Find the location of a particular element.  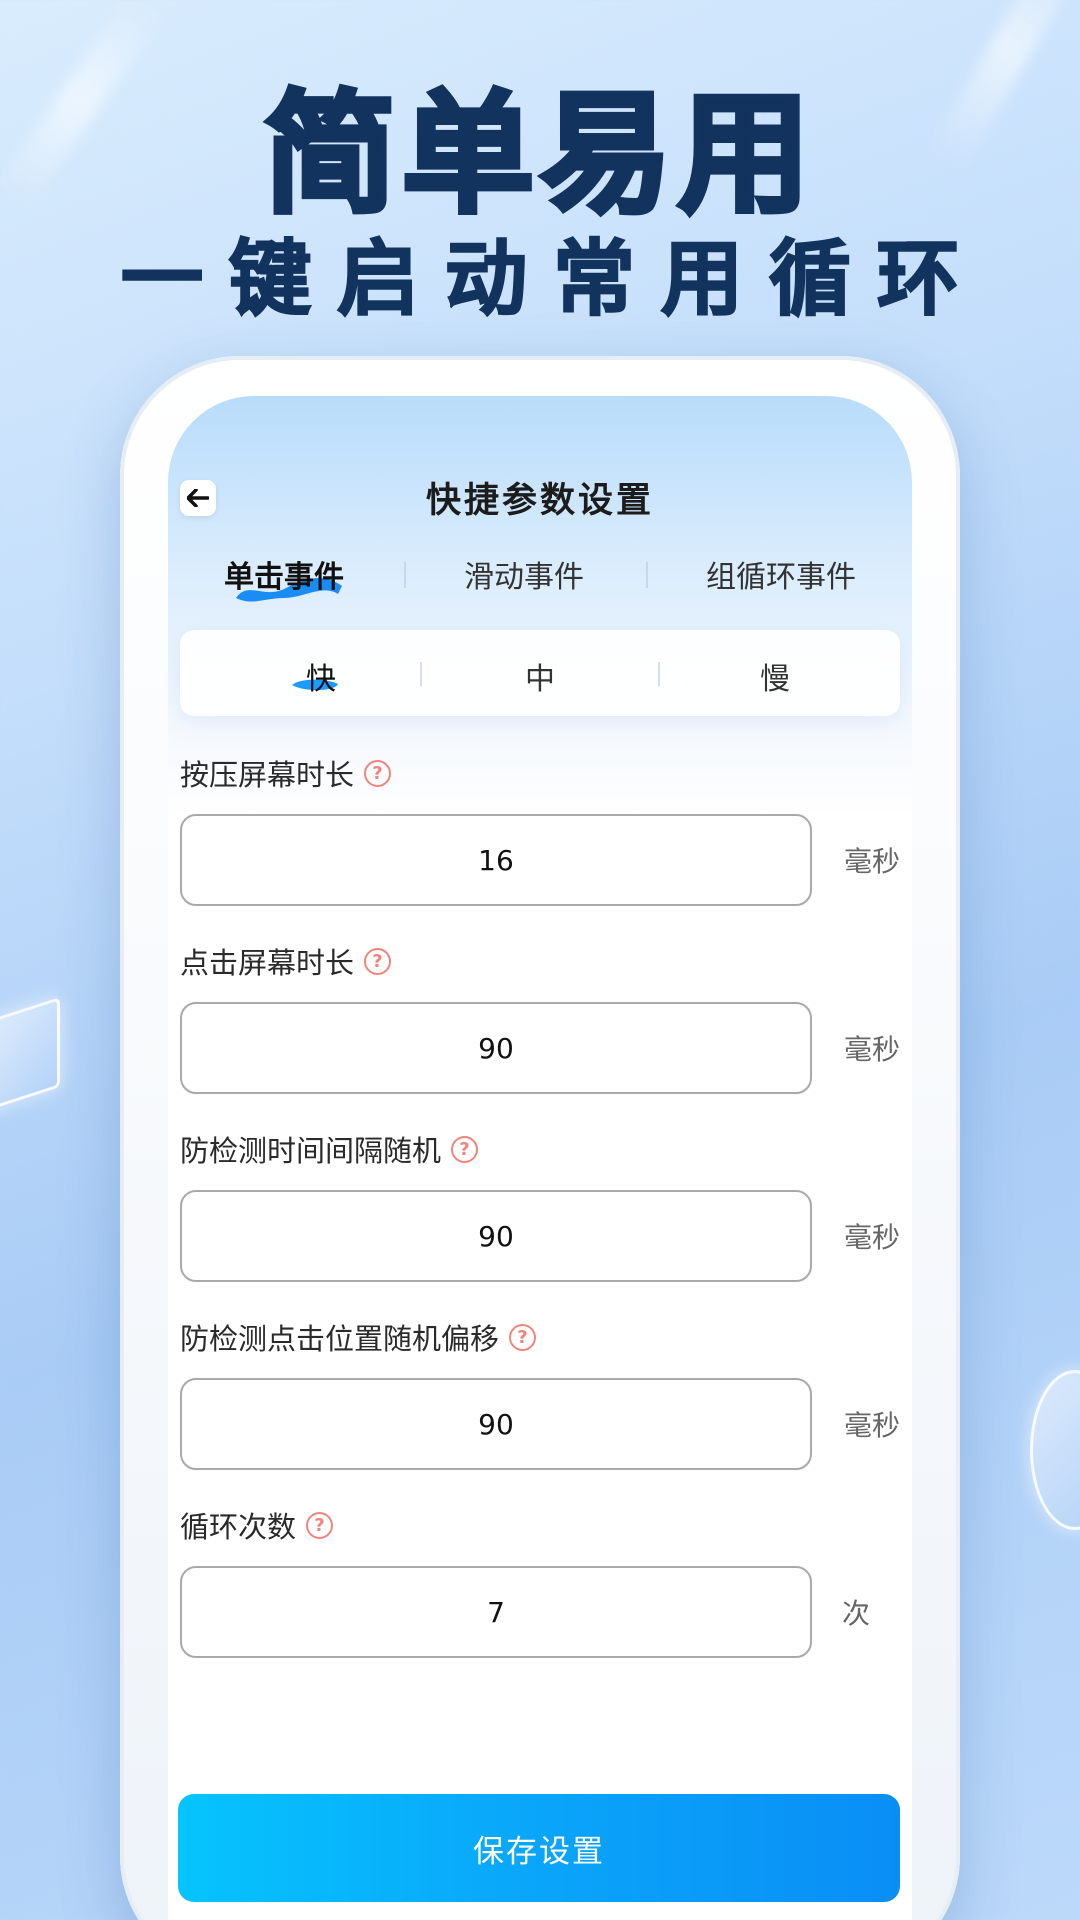

random-interval-label: 防检测时间间隔随机 ? is located at coordinates (329, 1149).